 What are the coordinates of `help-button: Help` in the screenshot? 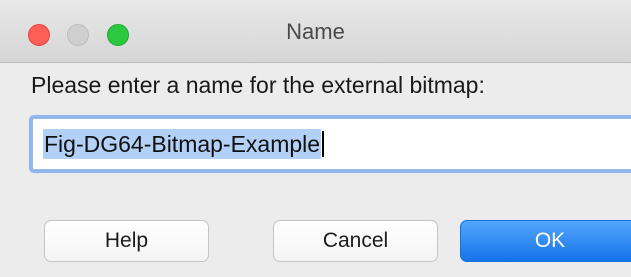 It's located at (126, 241).